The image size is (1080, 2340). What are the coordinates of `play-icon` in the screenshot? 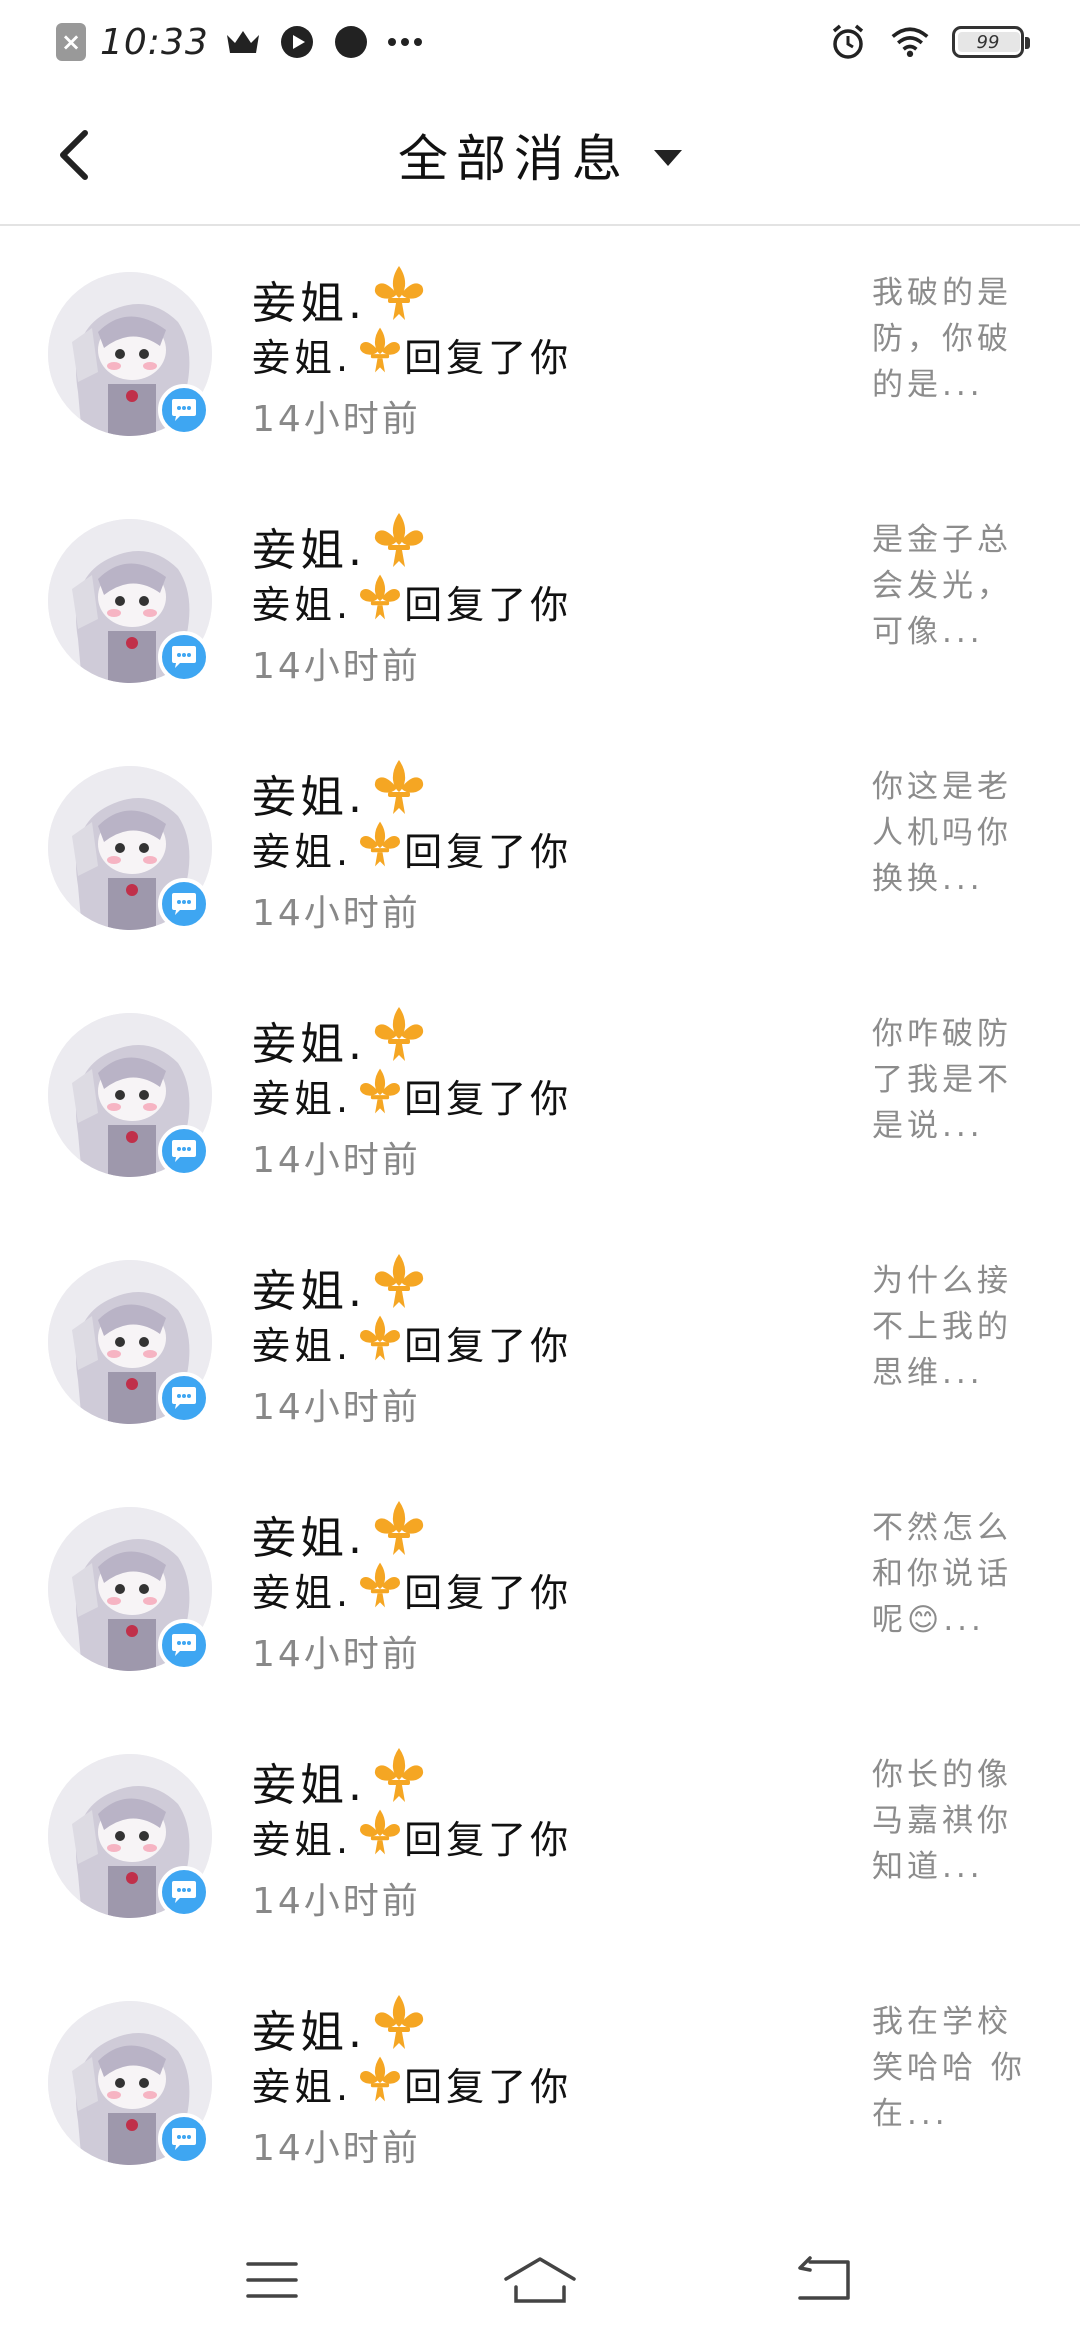 It's located at (297, 42).